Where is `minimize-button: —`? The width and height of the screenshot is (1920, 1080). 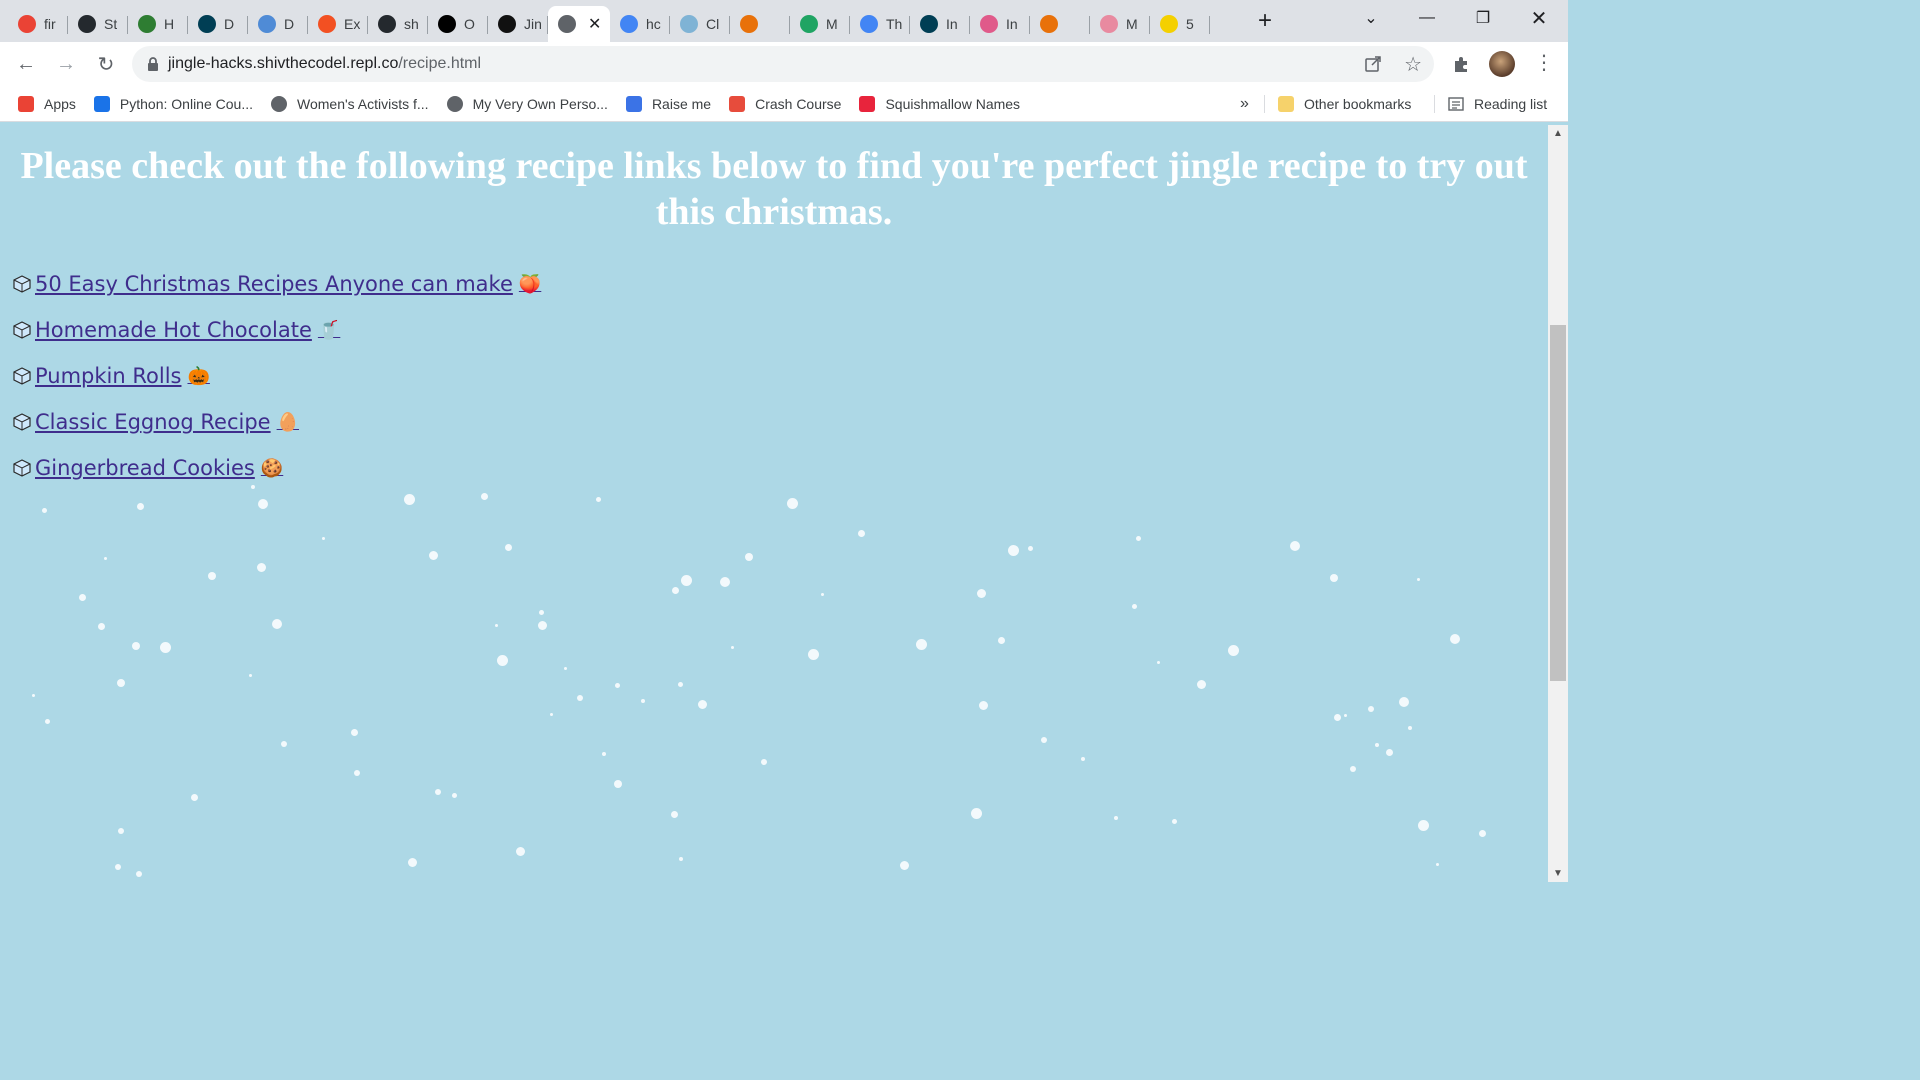
minimize-button: — is located at coordinates (1427, 18).